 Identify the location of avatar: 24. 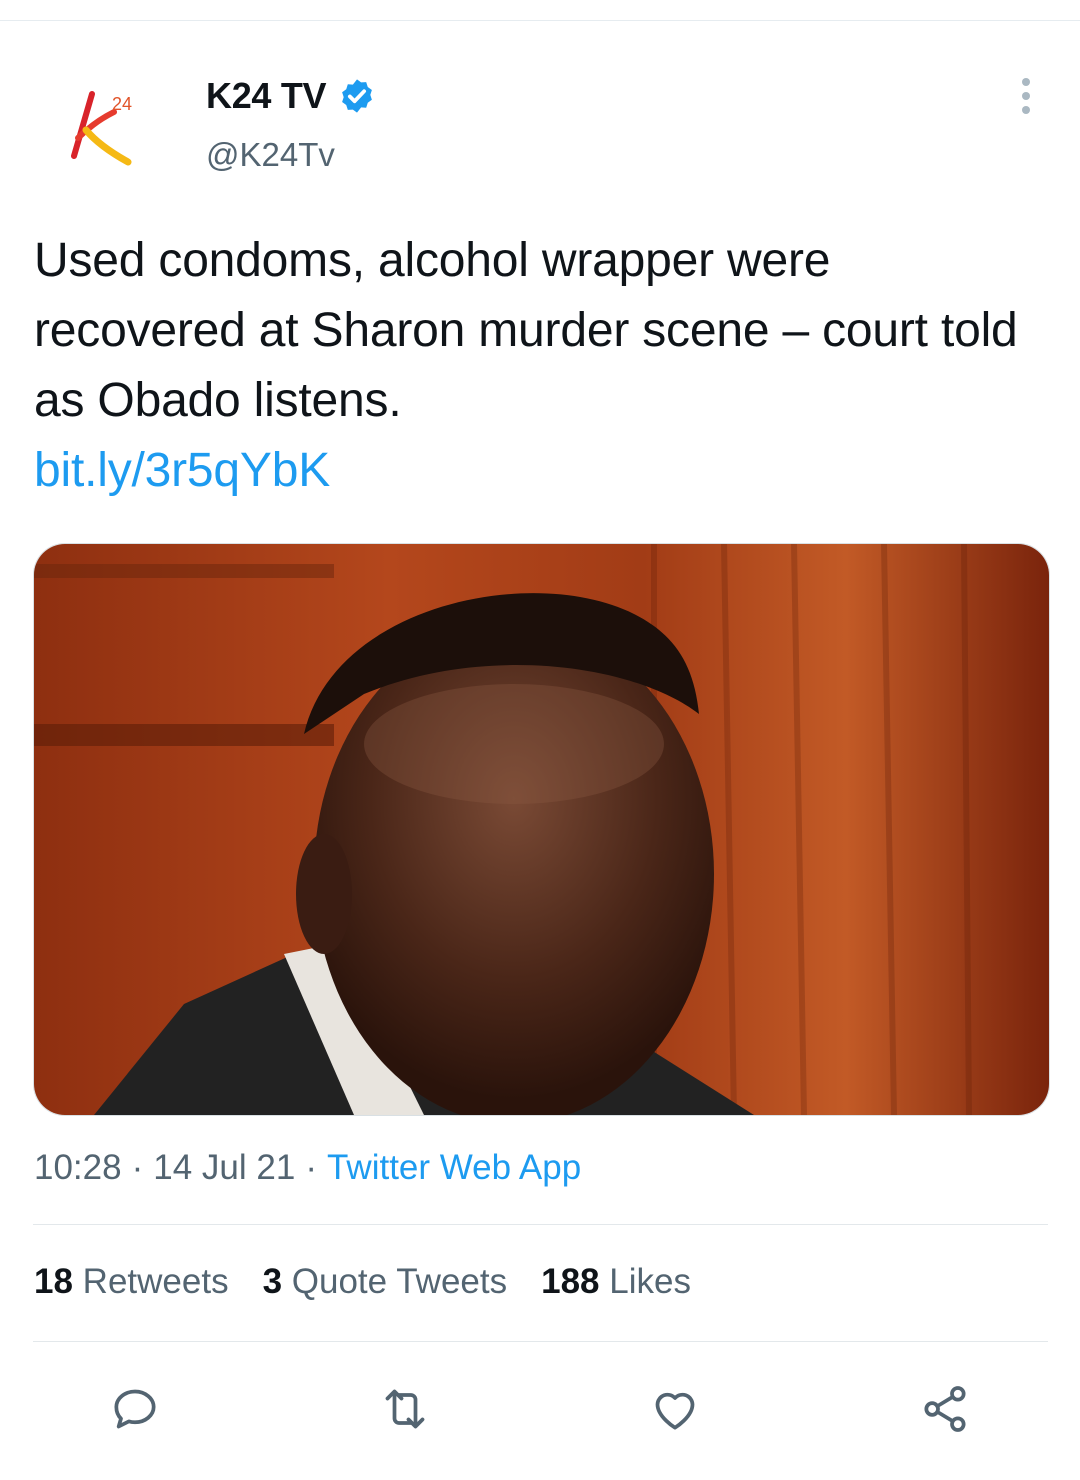
(102, 126).